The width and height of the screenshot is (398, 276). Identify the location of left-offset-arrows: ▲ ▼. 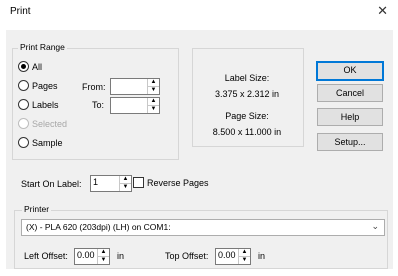
(103, 256).